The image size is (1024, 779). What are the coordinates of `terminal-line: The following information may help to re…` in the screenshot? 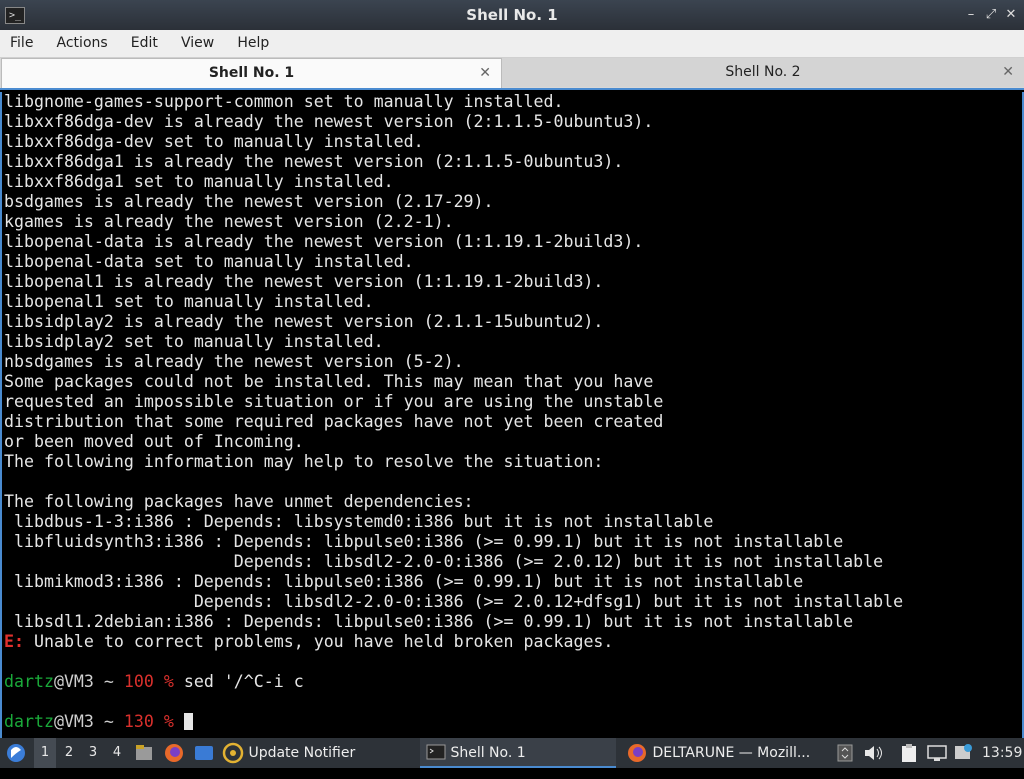 It's located at (304, 461).